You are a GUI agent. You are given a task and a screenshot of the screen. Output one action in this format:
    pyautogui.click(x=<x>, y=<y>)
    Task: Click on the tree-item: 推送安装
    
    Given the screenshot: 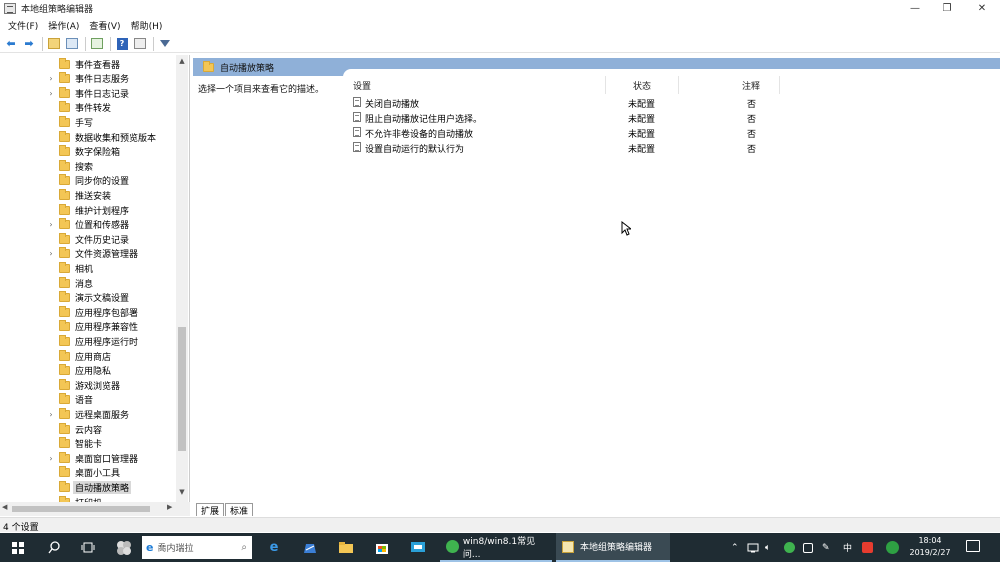 What is the action you would take?
    pyautogui.click(x=88, y=195)
    